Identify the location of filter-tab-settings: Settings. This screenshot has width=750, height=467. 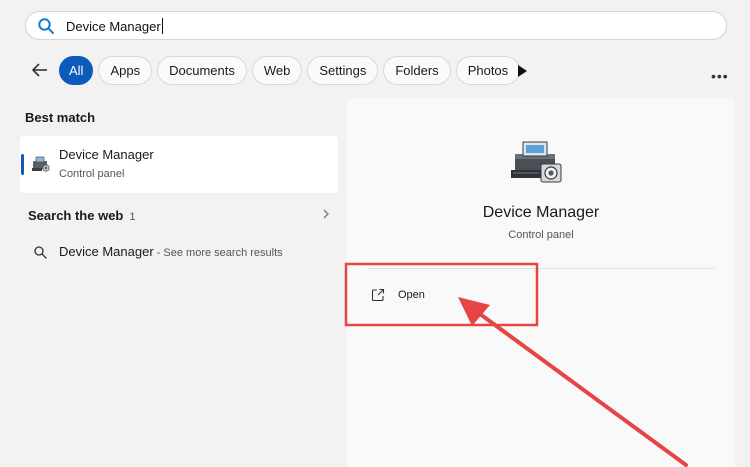
(343, 70).